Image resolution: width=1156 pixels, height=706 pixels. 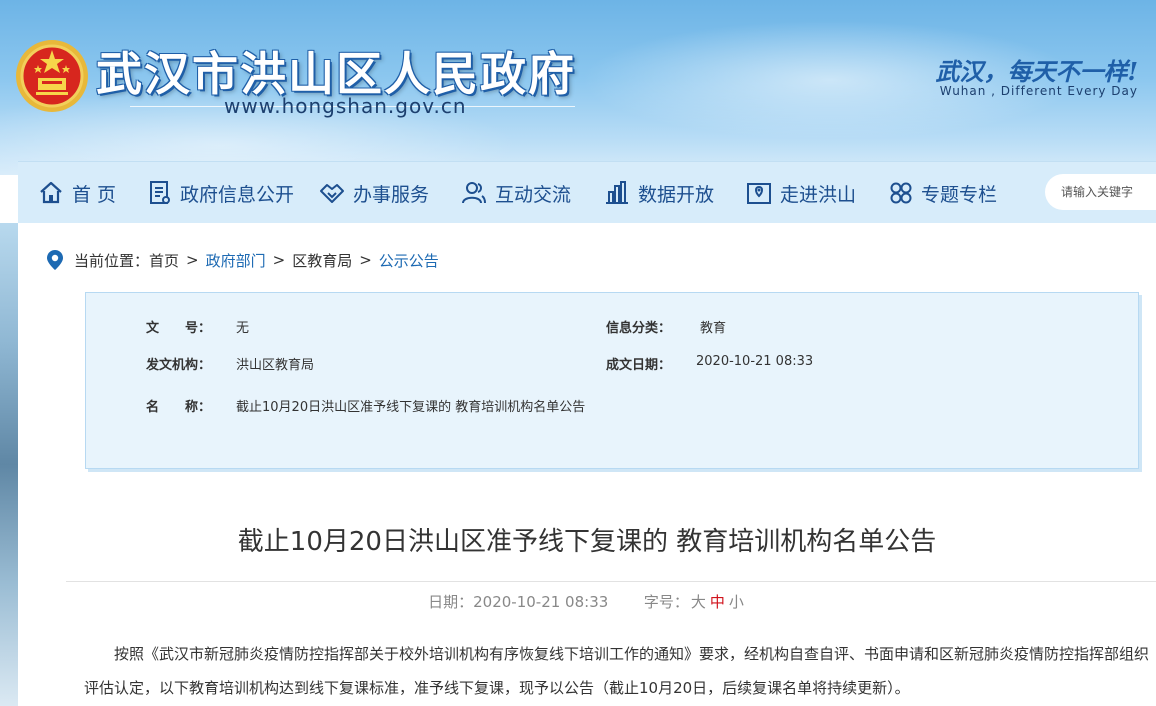 What do you see at coordinates (243, 328) in the screenshot?
I see `meta-value: 无` at bounding box center [243, 328].